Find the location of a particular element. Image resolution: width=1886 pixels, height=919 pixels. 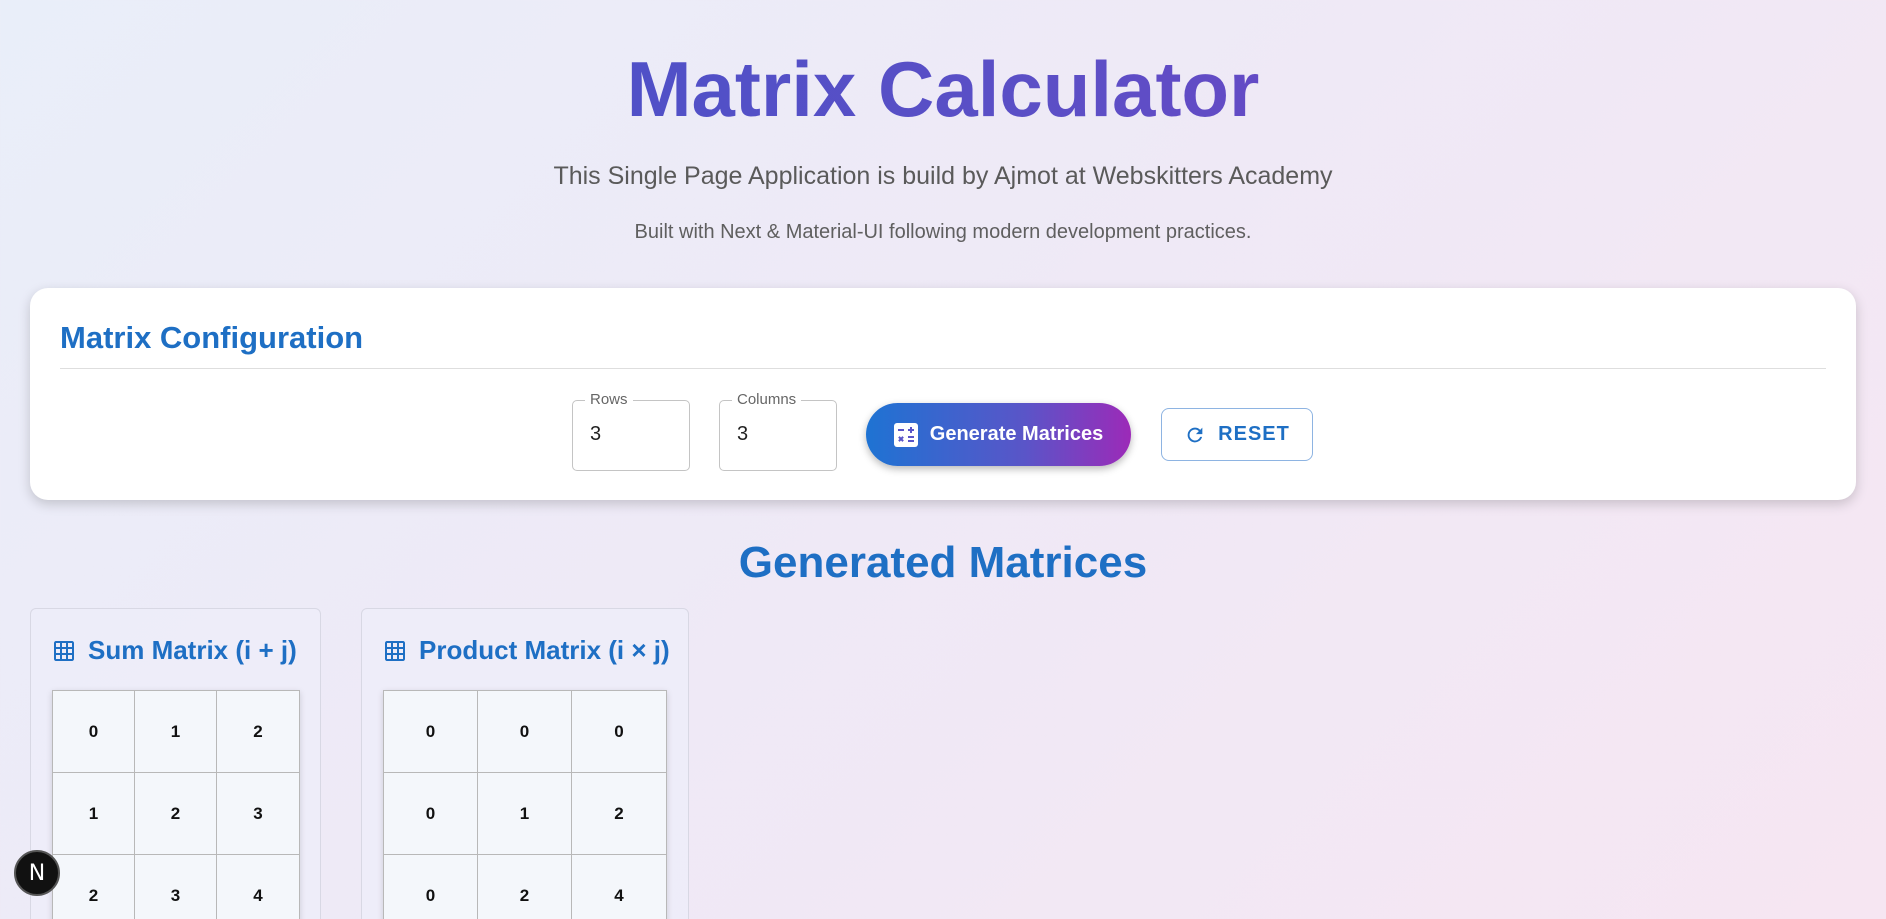

sum-matrix-grid: 012123234 is located at coordinates (176, 804).